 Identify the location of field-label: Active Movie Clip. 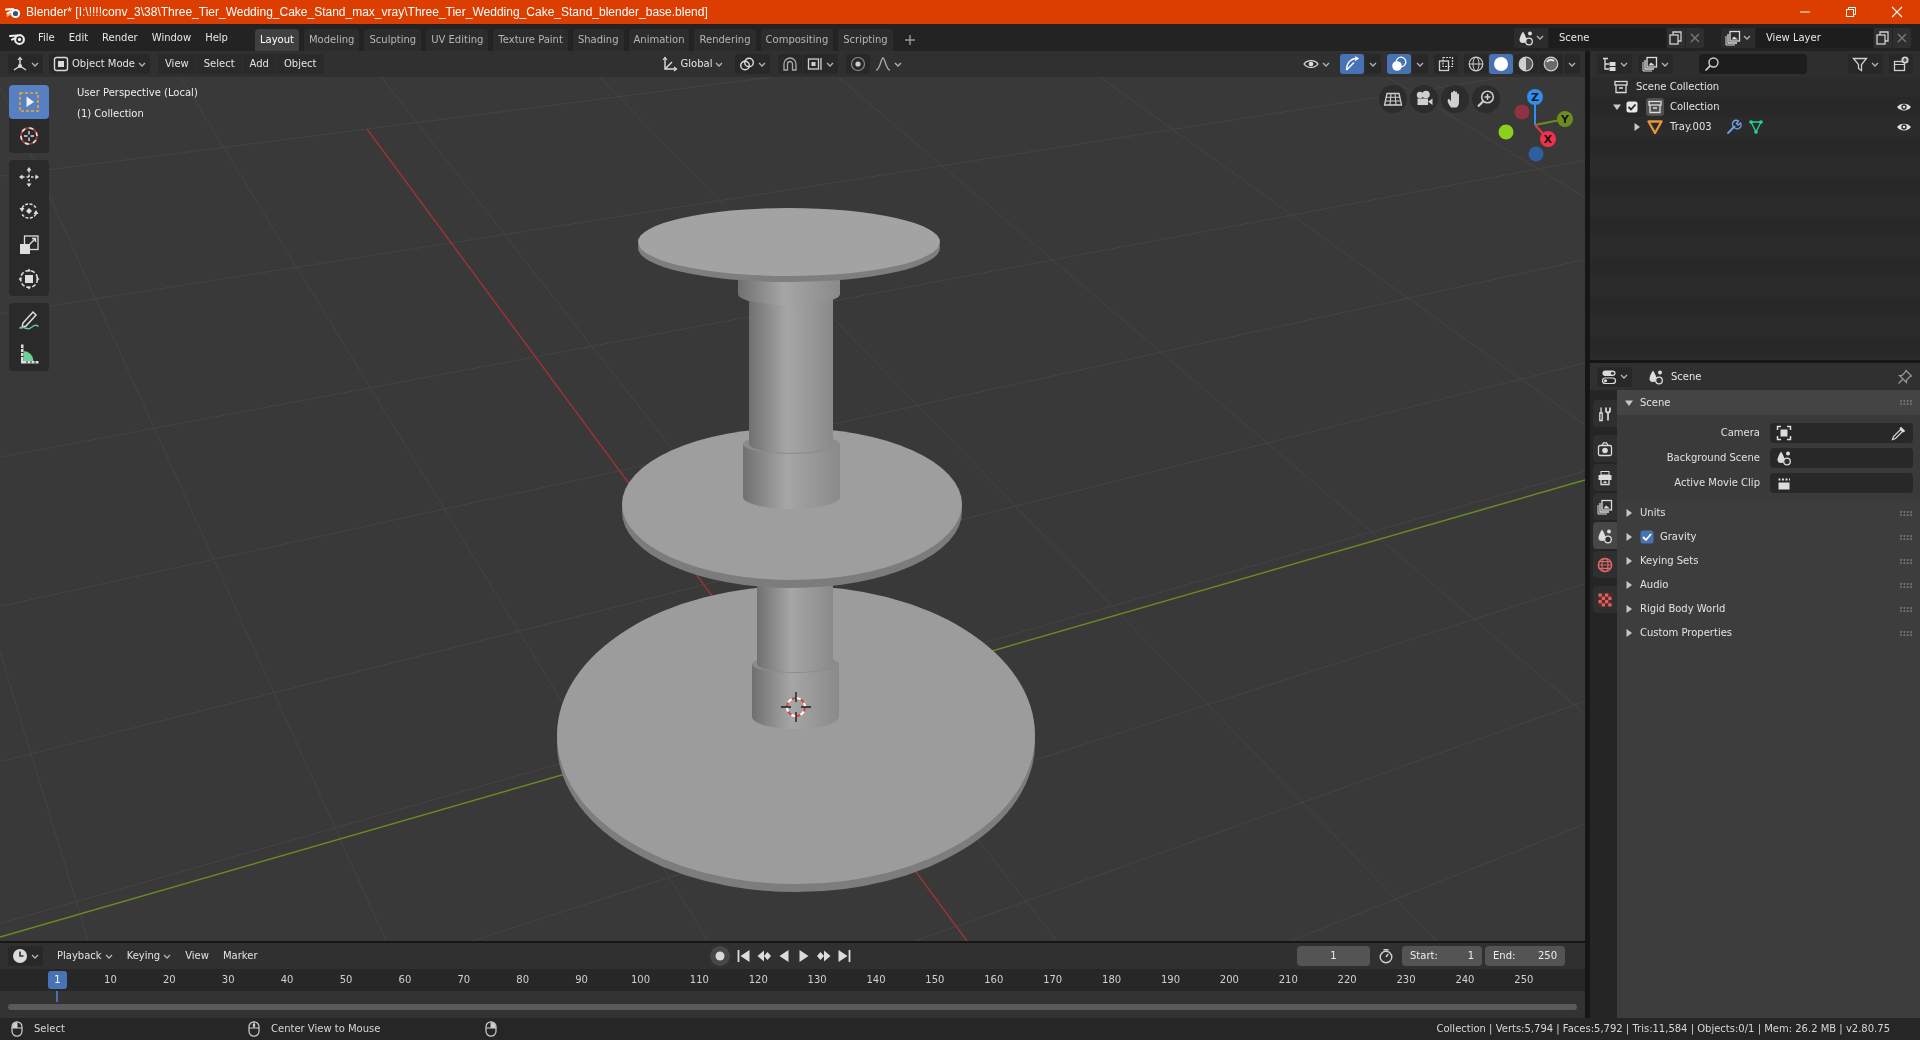
(1716, 483).